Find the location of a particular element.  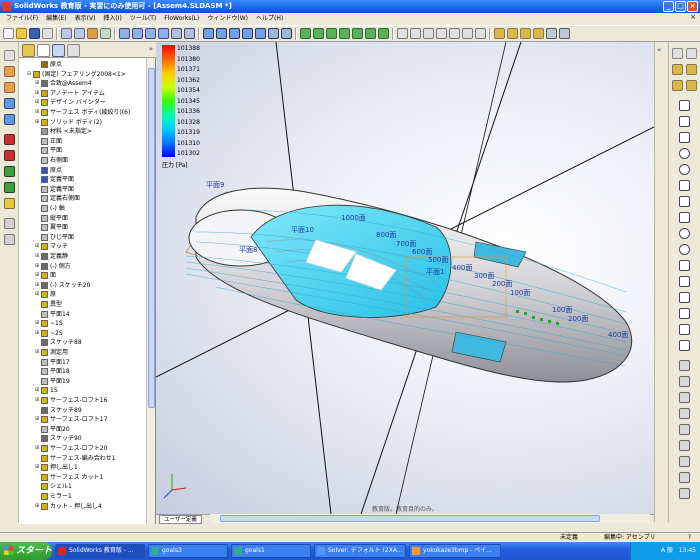

circle-icon is located at coordinates (684, 153).